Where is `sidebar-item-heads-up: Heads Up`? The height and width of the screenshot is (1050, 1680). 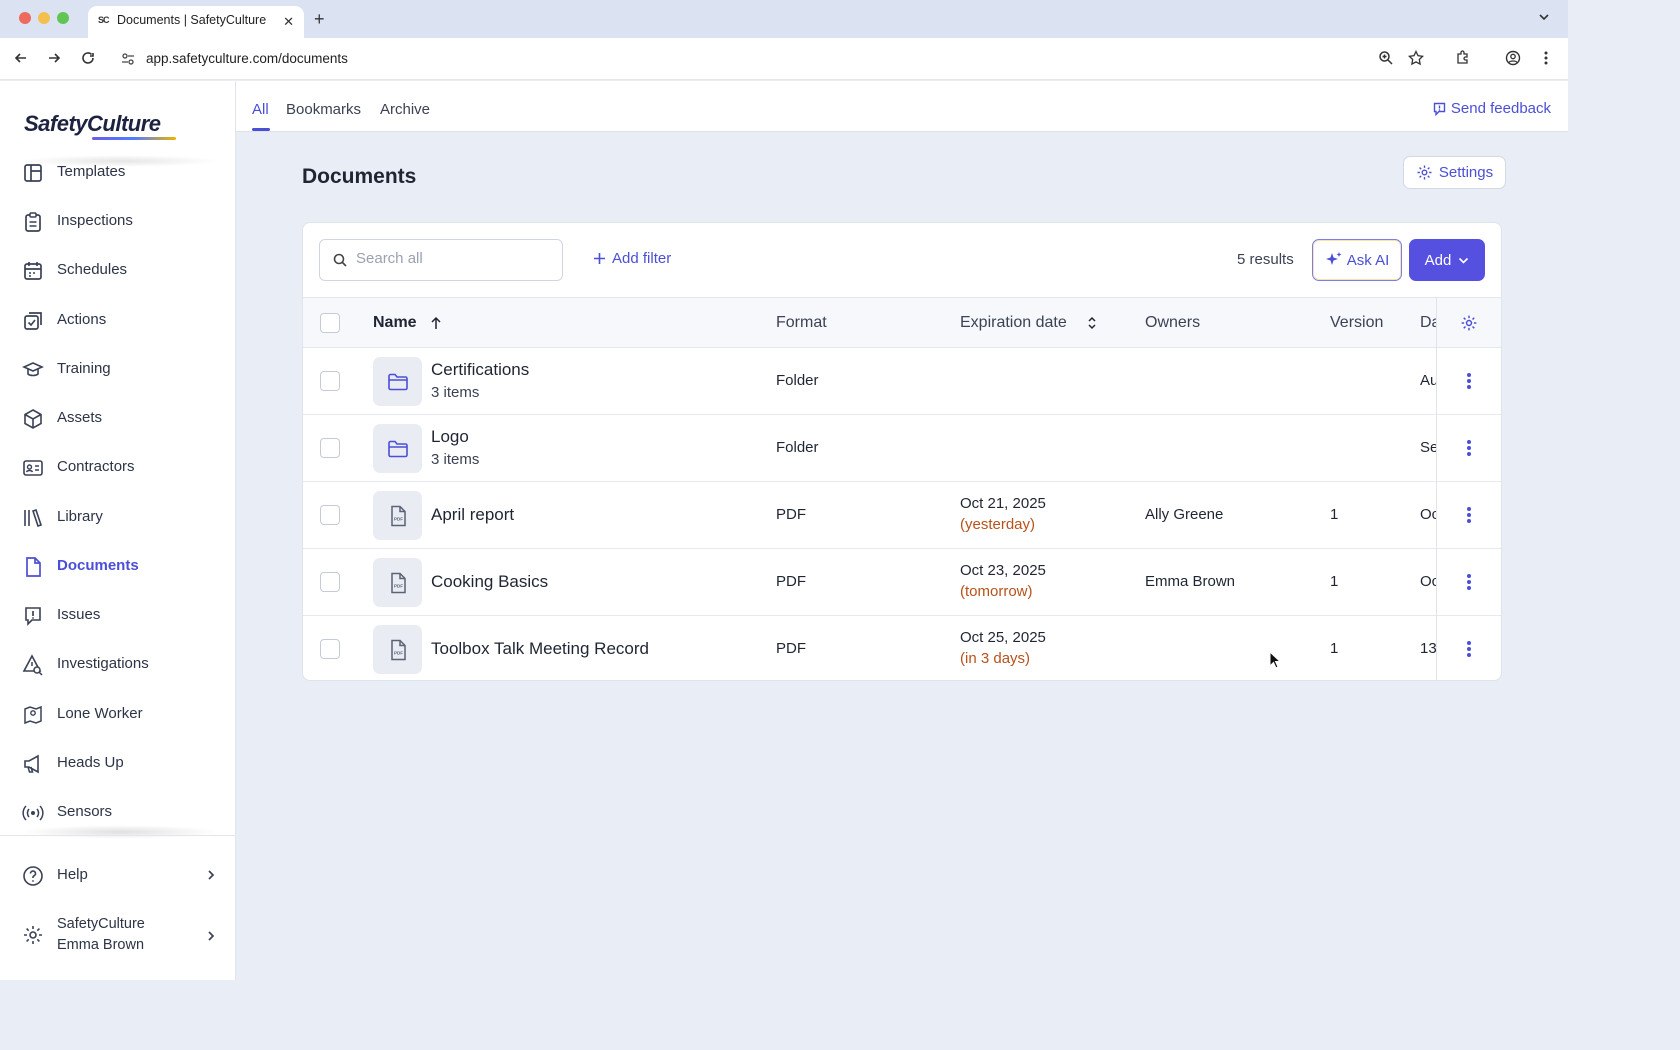
sidebar-item-heads-up: Heads Up is located at coordinates (118, 764).